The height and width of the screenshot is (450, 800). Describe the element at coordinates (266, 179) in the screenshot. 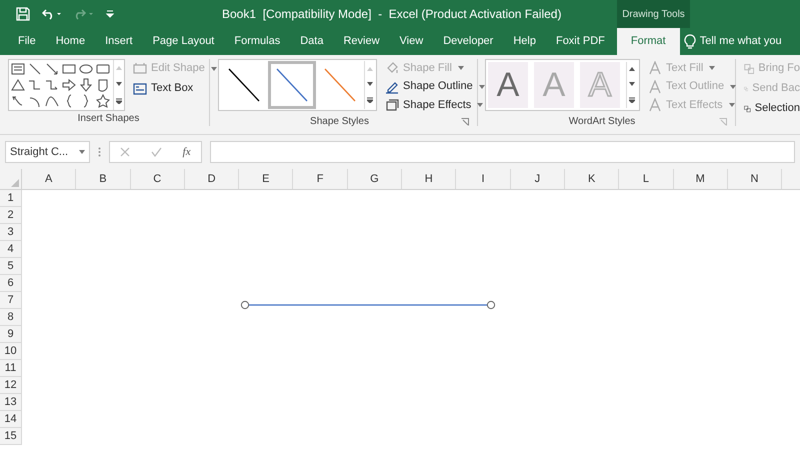

I see `column-header: E` at that location.